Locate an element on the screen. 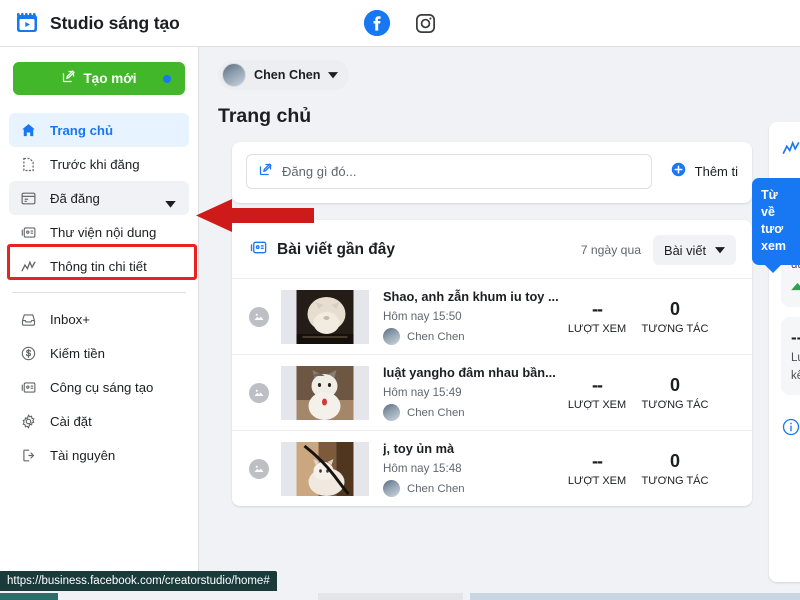 The width and height of the screenshot is (800, 600). tooltip-line: xem is located at coordinates (774, 246).